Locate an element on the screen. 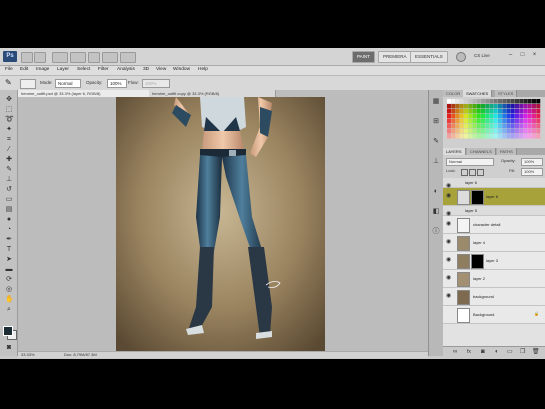  layer-row: Background 🔒 is located at coordinates (494, 315).